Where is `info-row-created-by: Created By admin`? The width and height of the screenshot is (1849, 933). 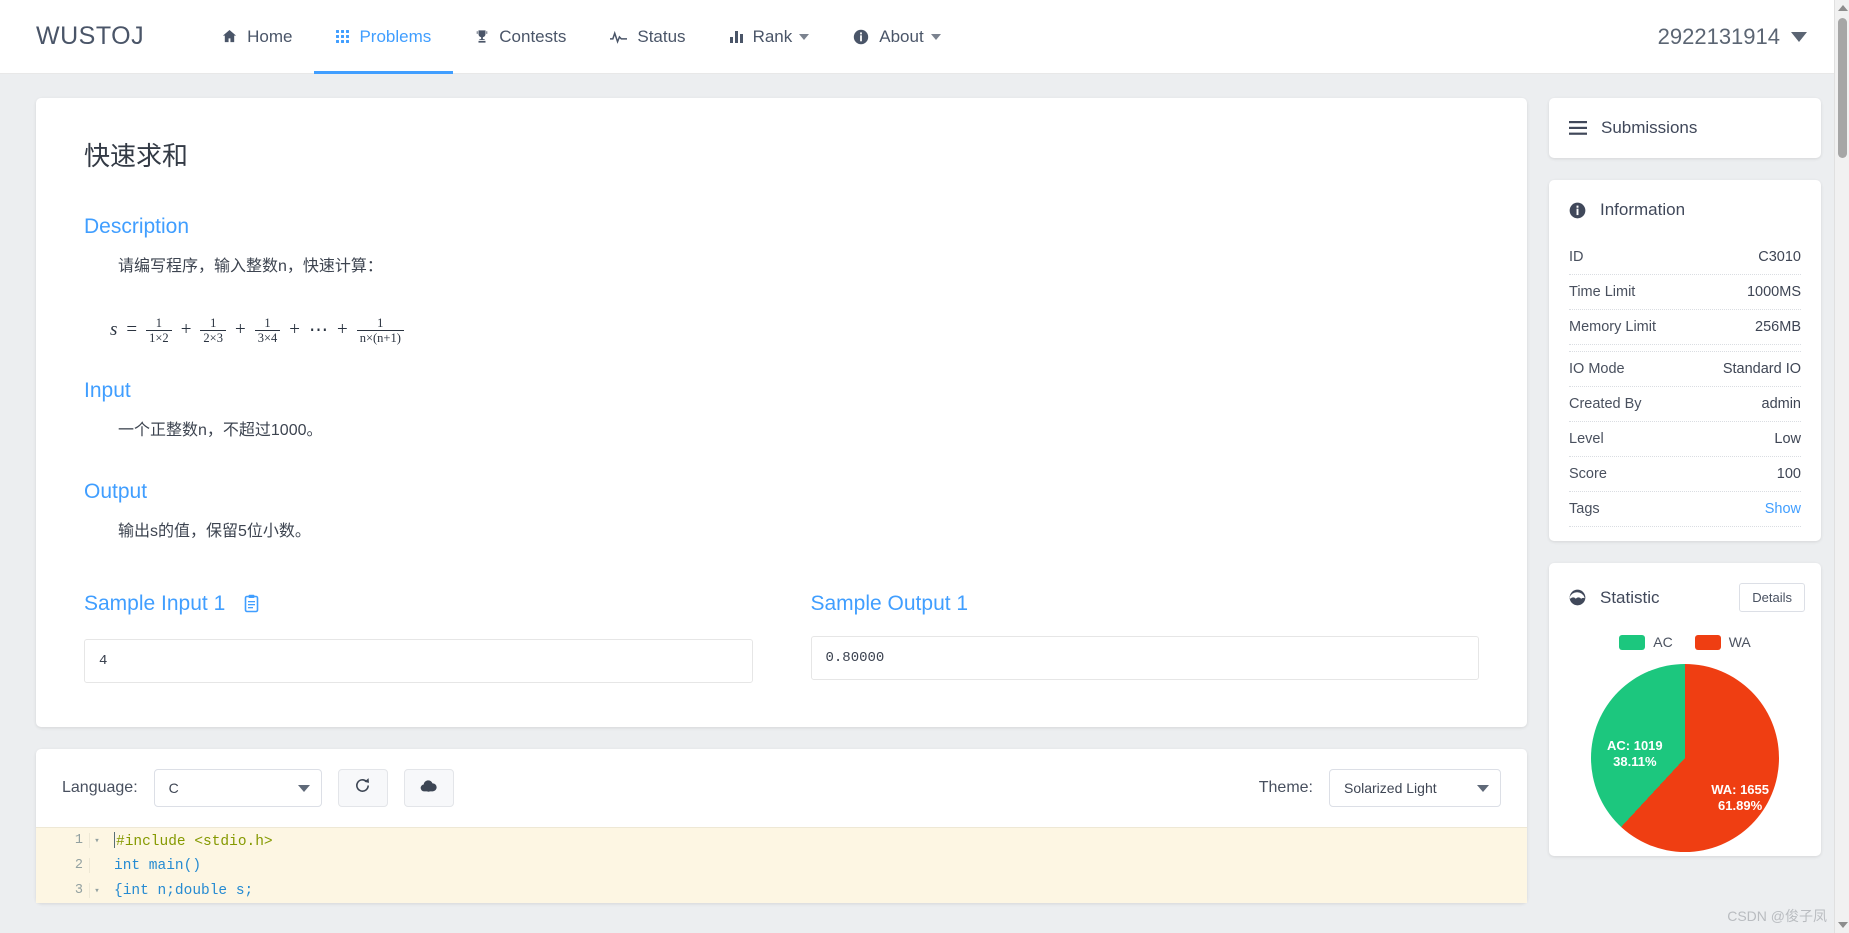 info-row-created-by: Created By admin is located at coordinates (1685, 404).